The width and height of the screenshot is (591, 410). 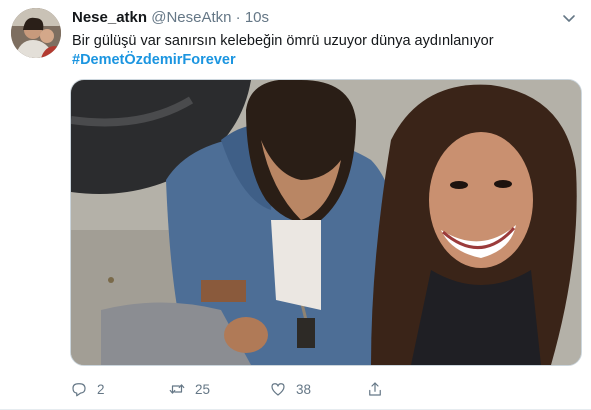 What do you see at coordinates (257, 17) in the screenshot?
I see `timestamp: 10s` at bounding box center [257, 17].